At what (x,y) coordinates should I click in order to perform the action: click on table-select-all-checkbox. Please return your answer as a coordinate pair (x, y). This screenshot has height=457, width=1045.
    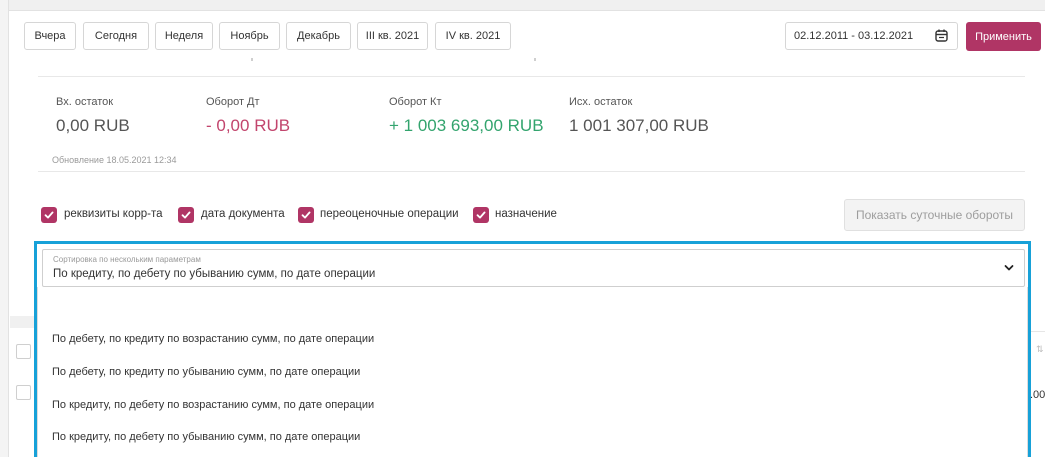
    Looking at the image, I should click on (23, 351).